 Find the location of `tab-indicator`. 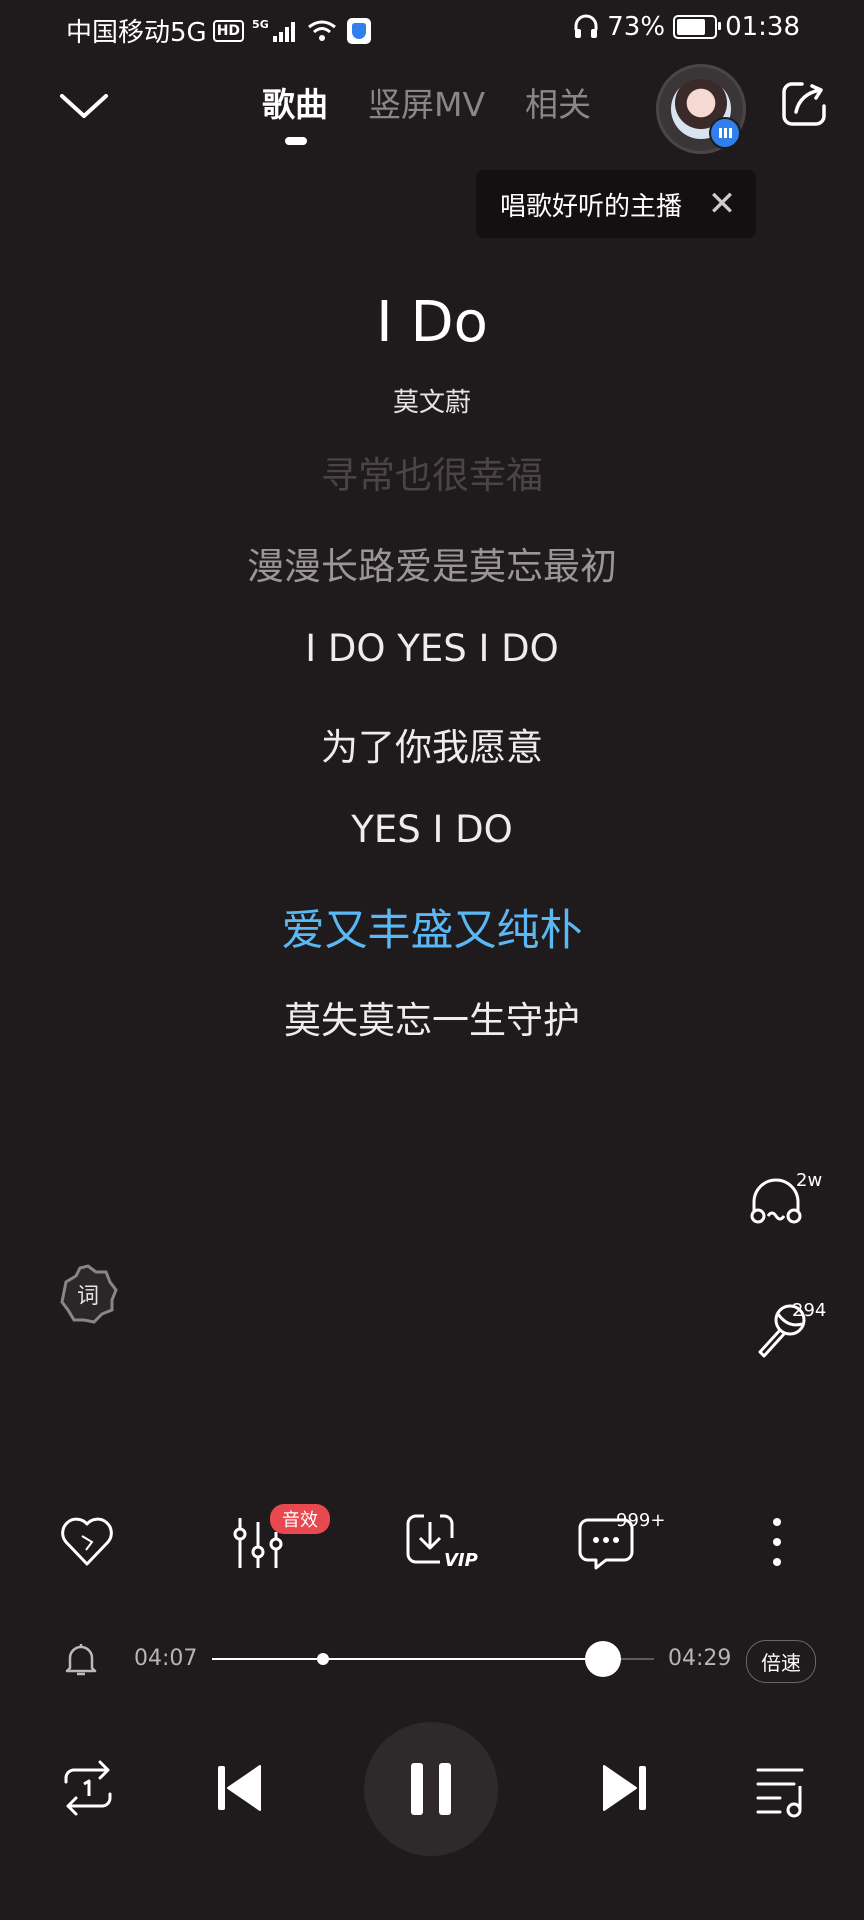

tab-indicator is located at coordinates (296, 141).